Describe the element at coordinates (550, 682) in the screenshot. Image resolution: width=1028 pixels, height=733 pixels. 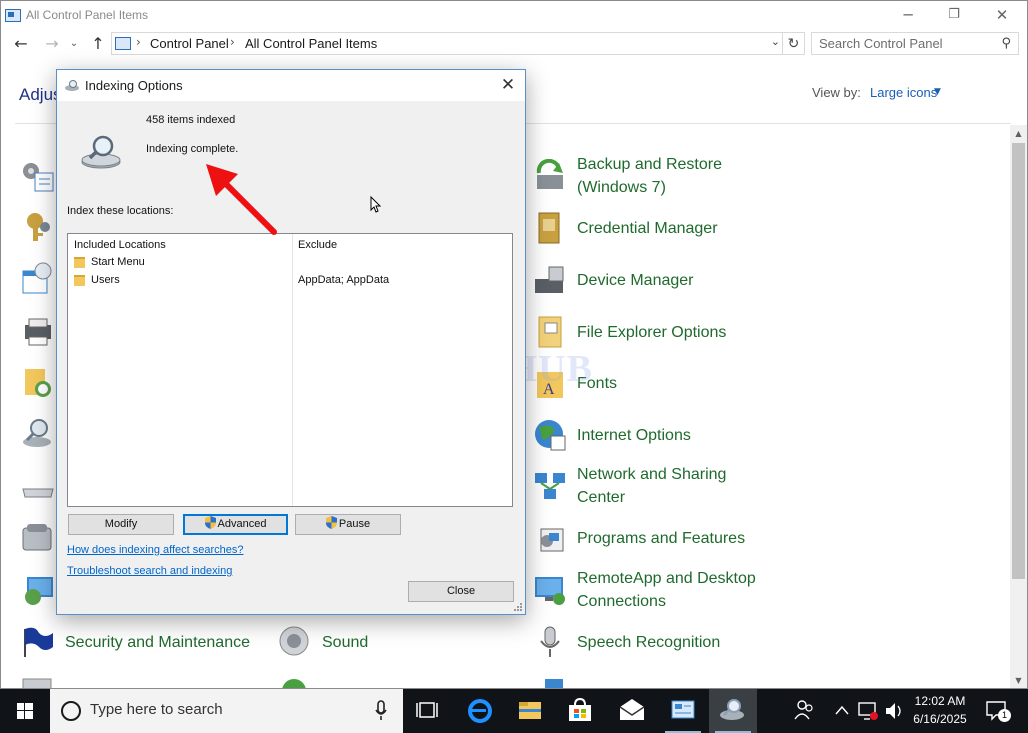
I see `system-item` at that location.